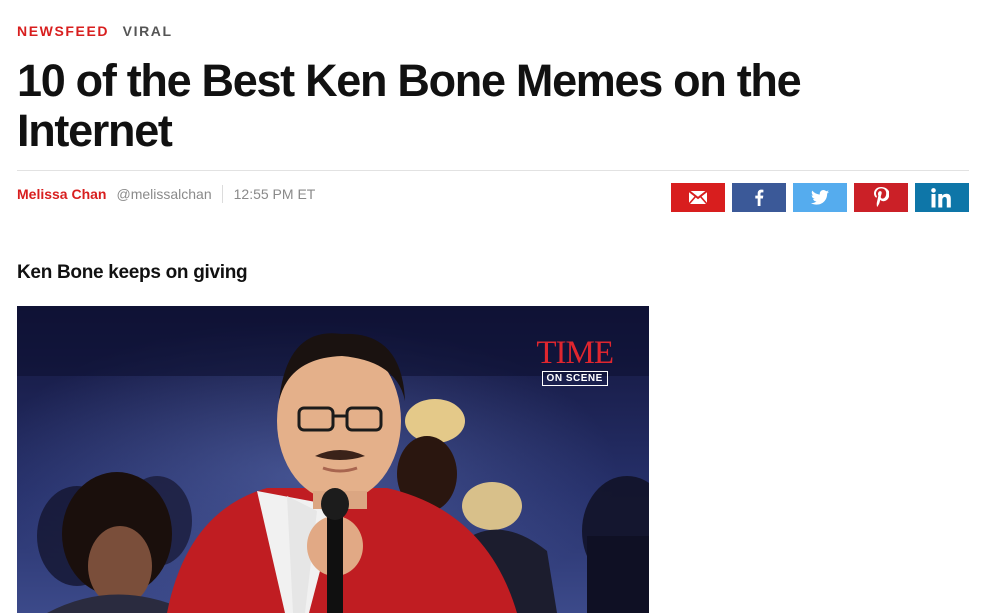  I want to click on article-subheading: Ken Bone keeps on giving, so click(132, 272).